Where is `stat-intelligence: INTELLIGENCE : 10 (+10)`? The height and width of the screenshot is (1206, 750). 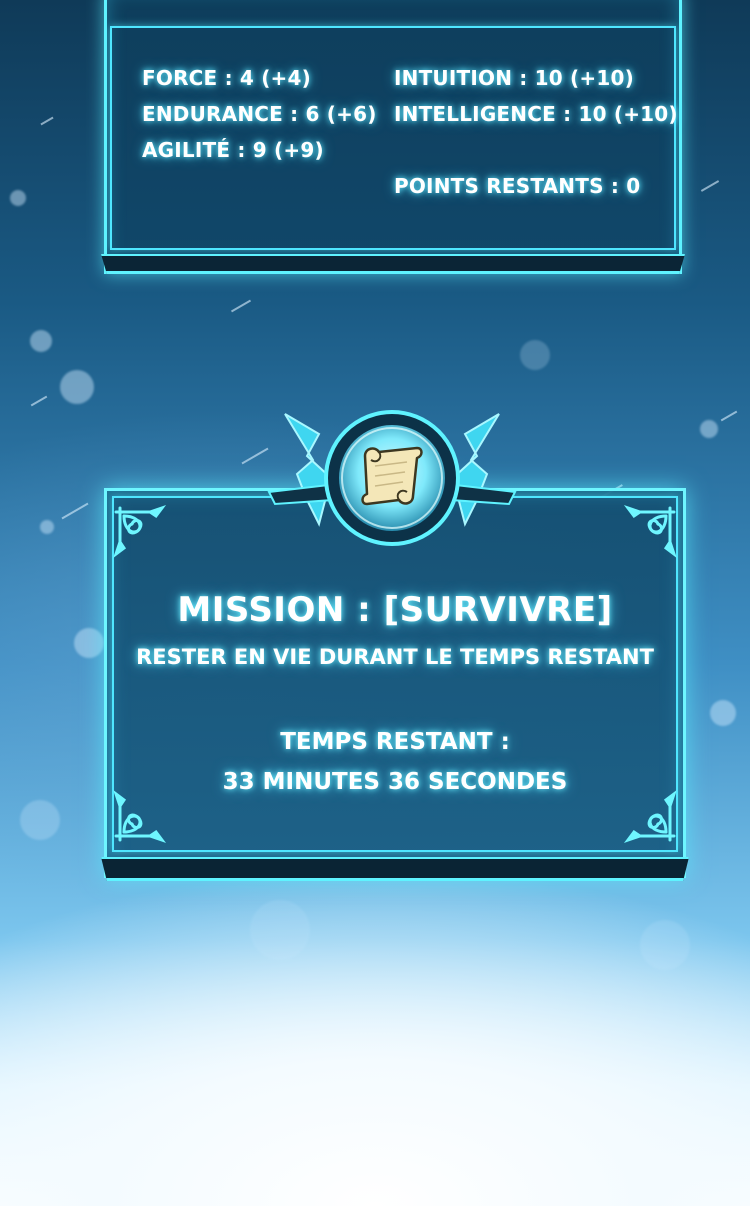 stat-intelligence: INTELLIGENCE : 10 (+10) is located at coordinates (536, 114).